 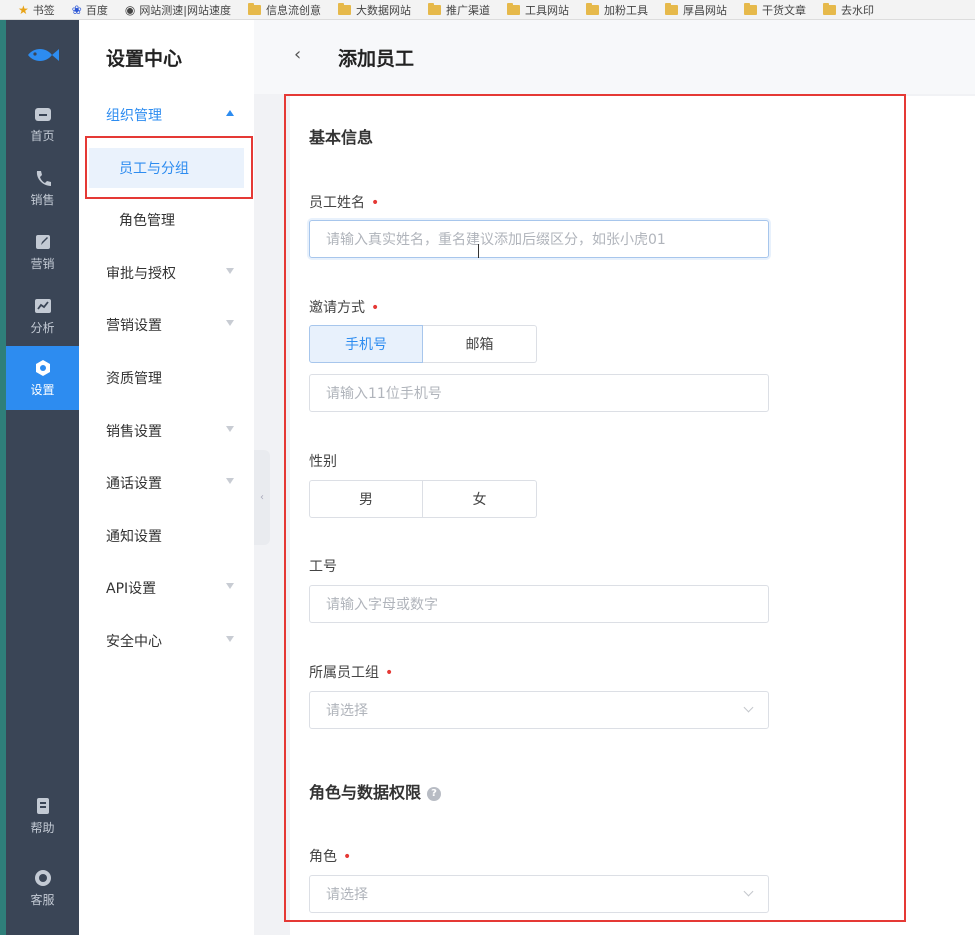 I want to click on eye-icon: ◉, so click(x=130, y=9).